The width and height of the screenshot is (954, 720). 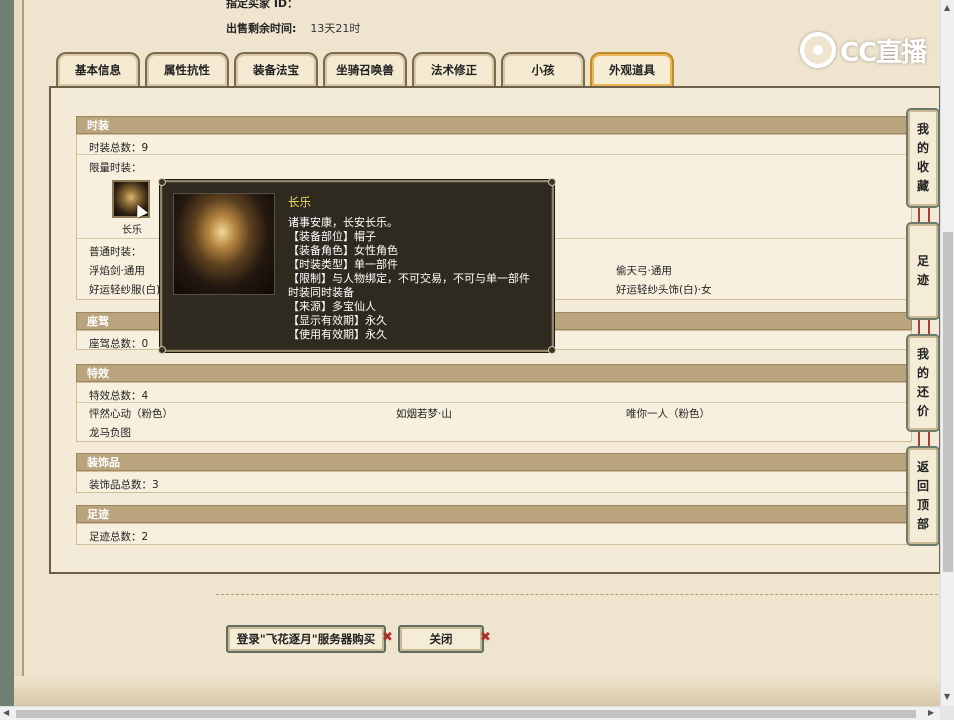 I want to click on tooltip-line: 诸事安康，长安长乐。, so click(x=343, y=222).